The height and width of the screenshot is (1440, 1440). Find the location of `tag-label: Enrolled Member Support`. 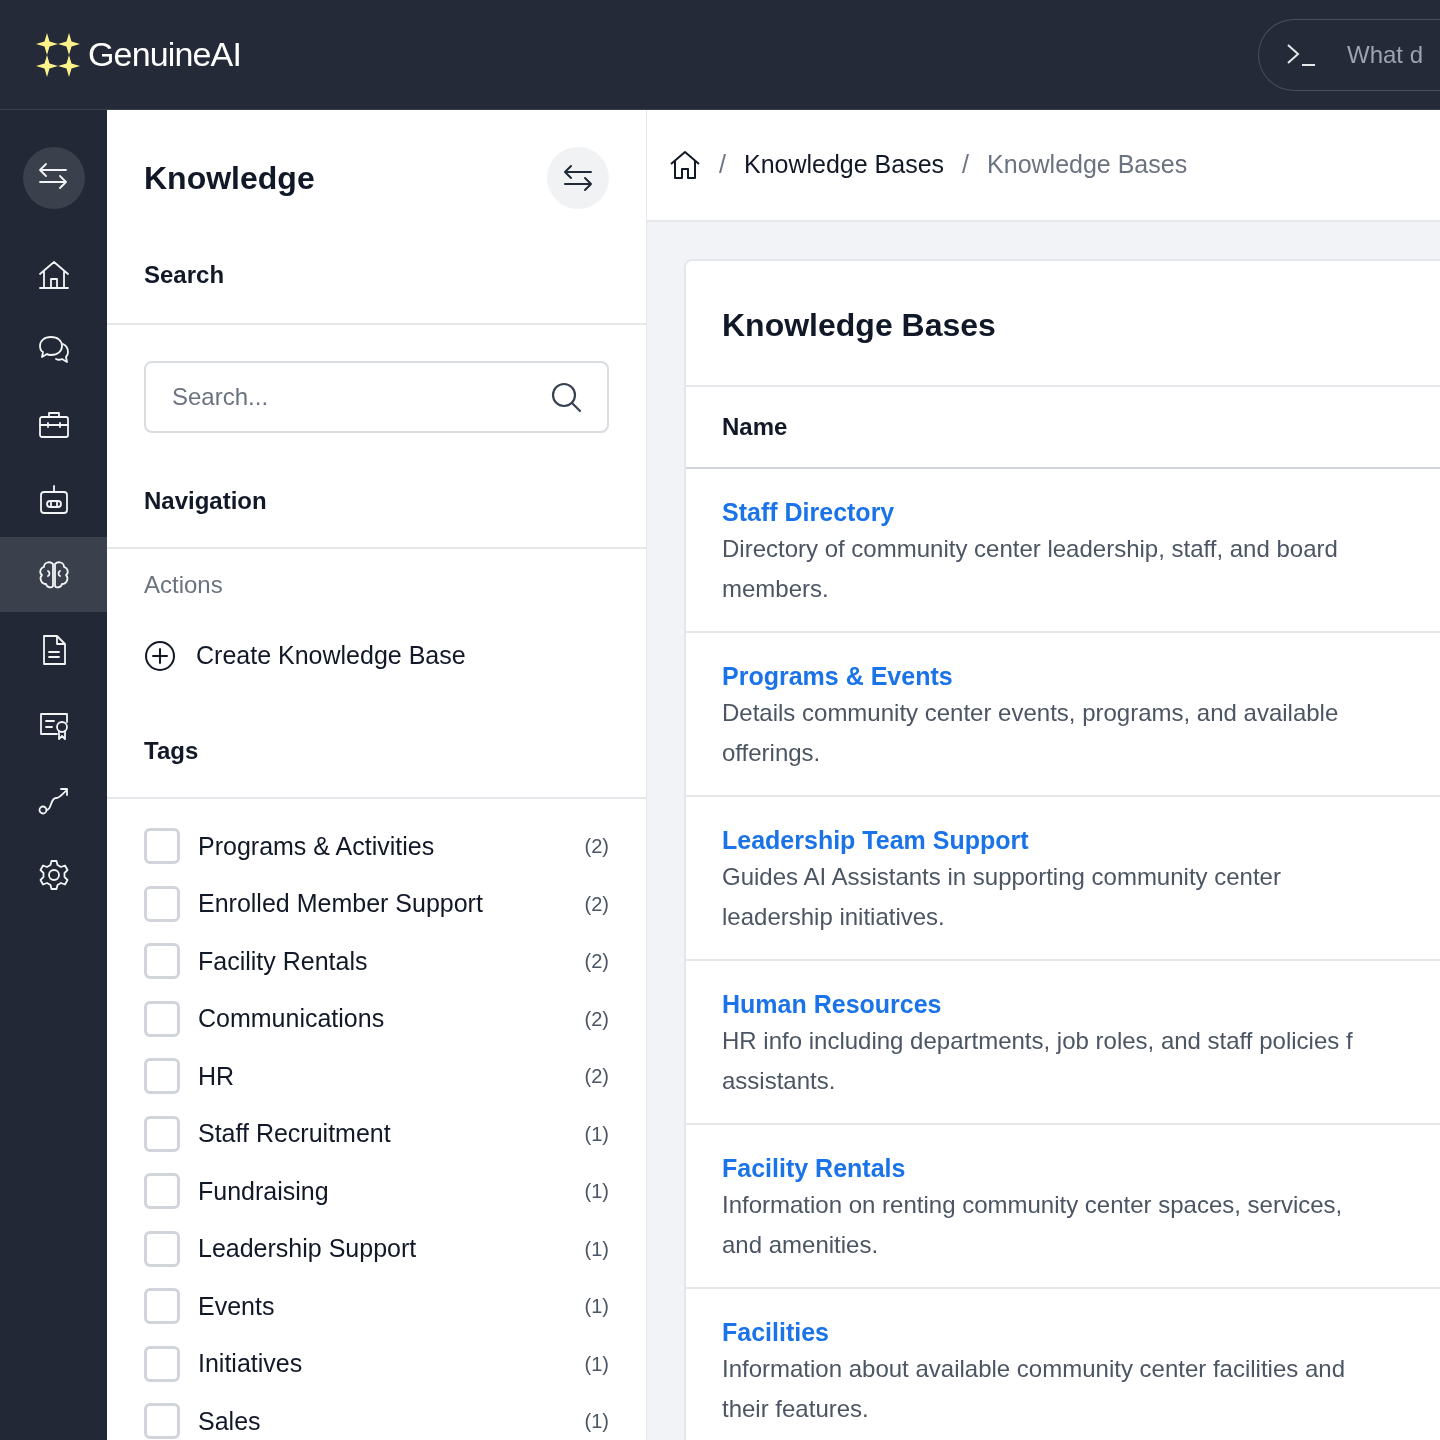

tag-label: Enrolled Member Support is located at coordinates (340, 904).